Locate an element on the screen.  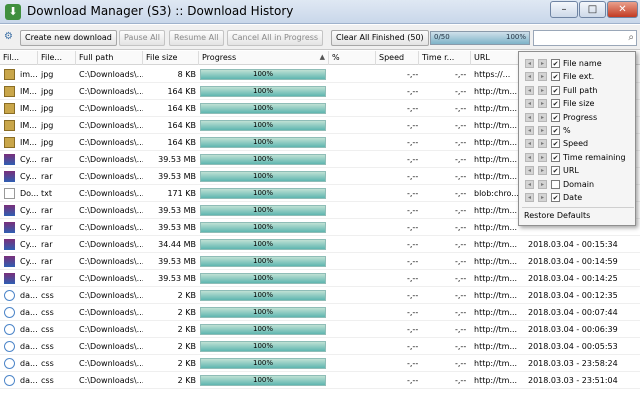
column-option: ◂ ▸ ✔ File name is located at coordinates (578, 63).